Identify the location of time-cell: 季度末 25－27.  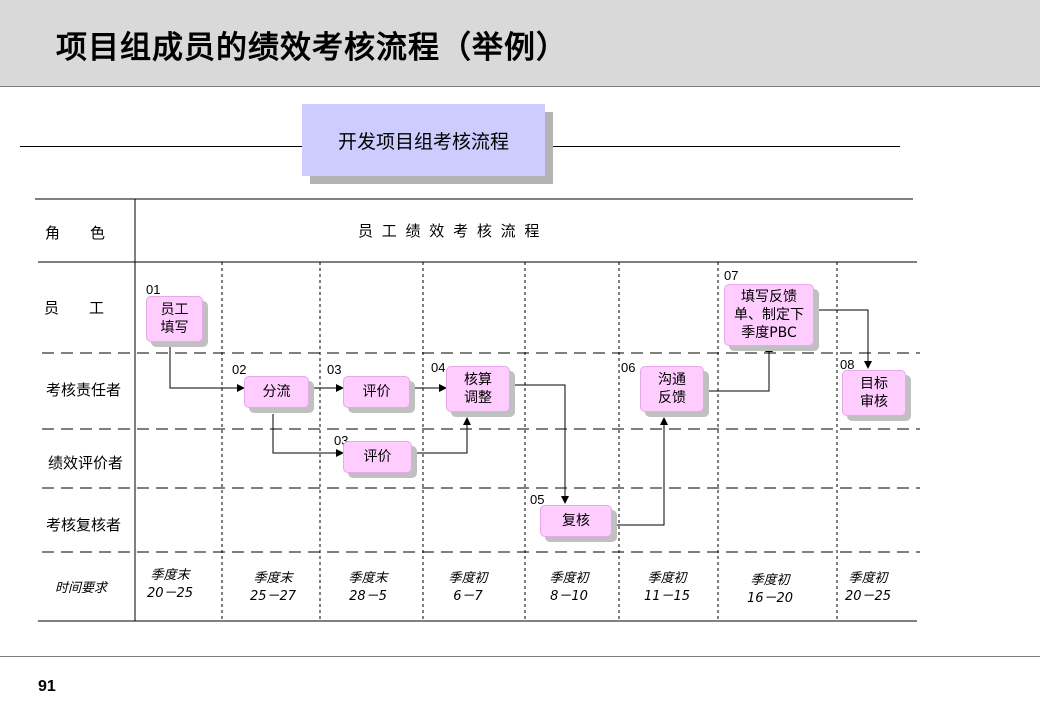
(273, 587).